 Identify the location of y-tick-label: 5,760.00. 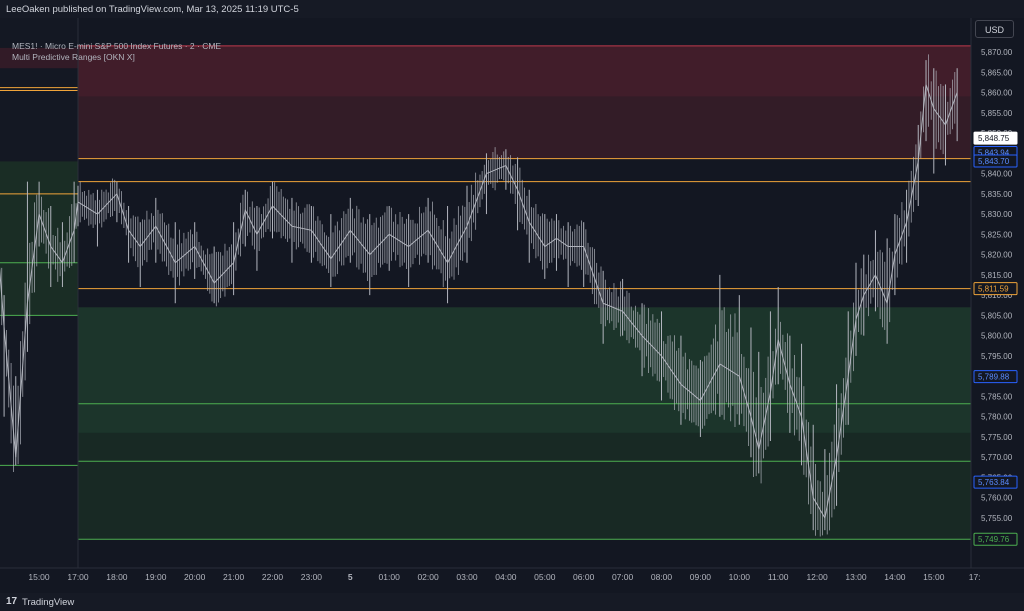
(997, 498).